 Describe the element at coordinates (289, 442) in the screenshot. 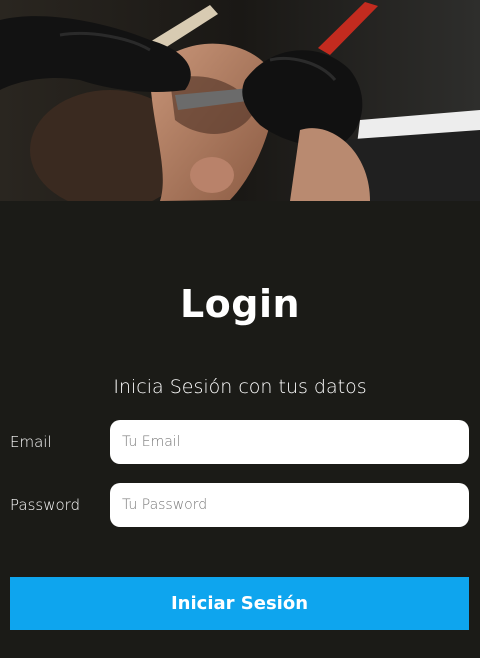

I see `email-field` at that location.